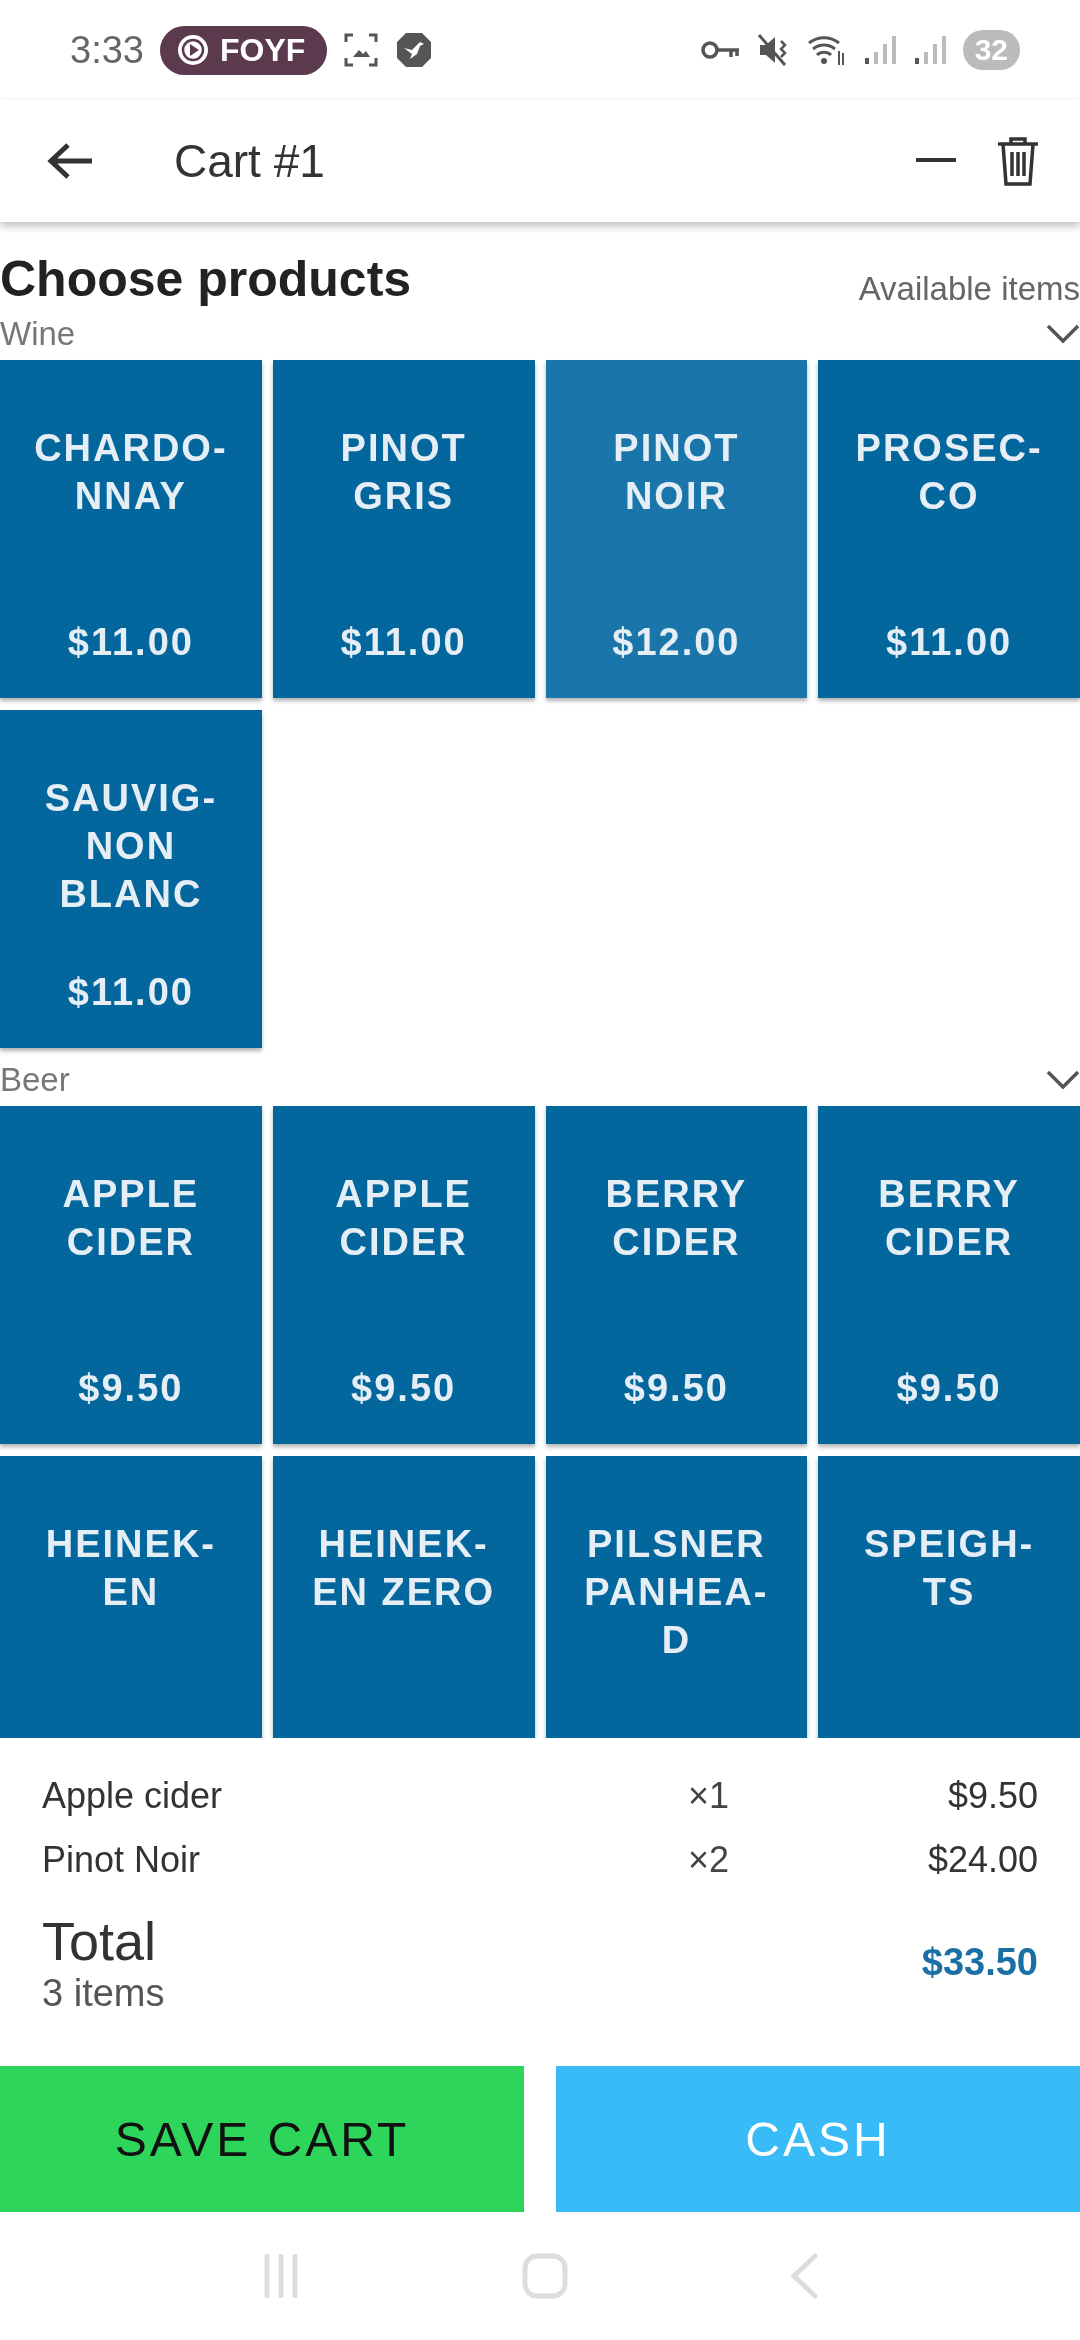 This screenshot has width=1080, height=2340. I want to click on item-name: Apple cider, so click(133, 1796).